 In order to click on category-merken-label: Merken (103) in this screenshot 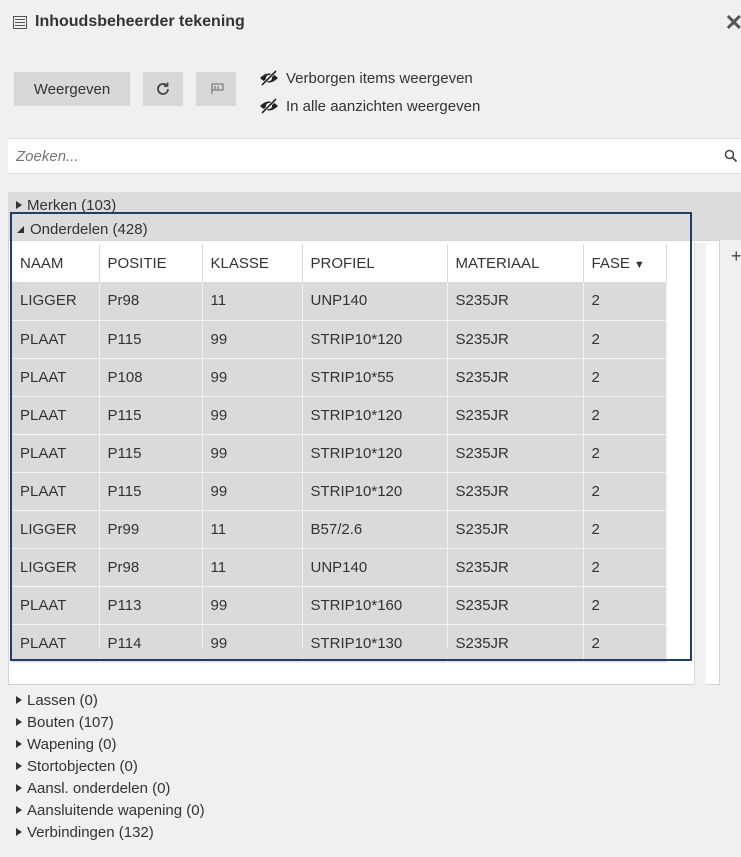, I will do `click(72, 205)`.